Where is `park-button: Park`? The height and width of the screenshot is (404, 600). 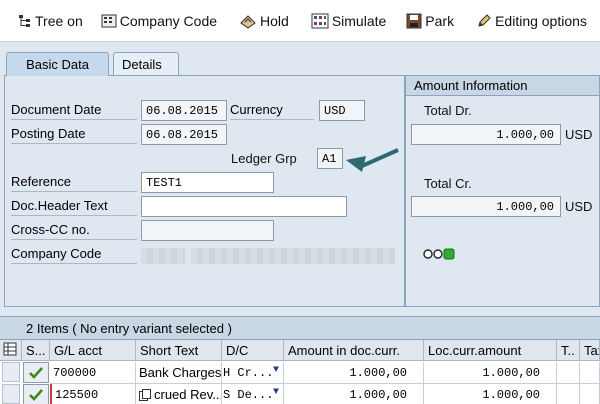
park-button: Park is located at coordinates (430, 21).